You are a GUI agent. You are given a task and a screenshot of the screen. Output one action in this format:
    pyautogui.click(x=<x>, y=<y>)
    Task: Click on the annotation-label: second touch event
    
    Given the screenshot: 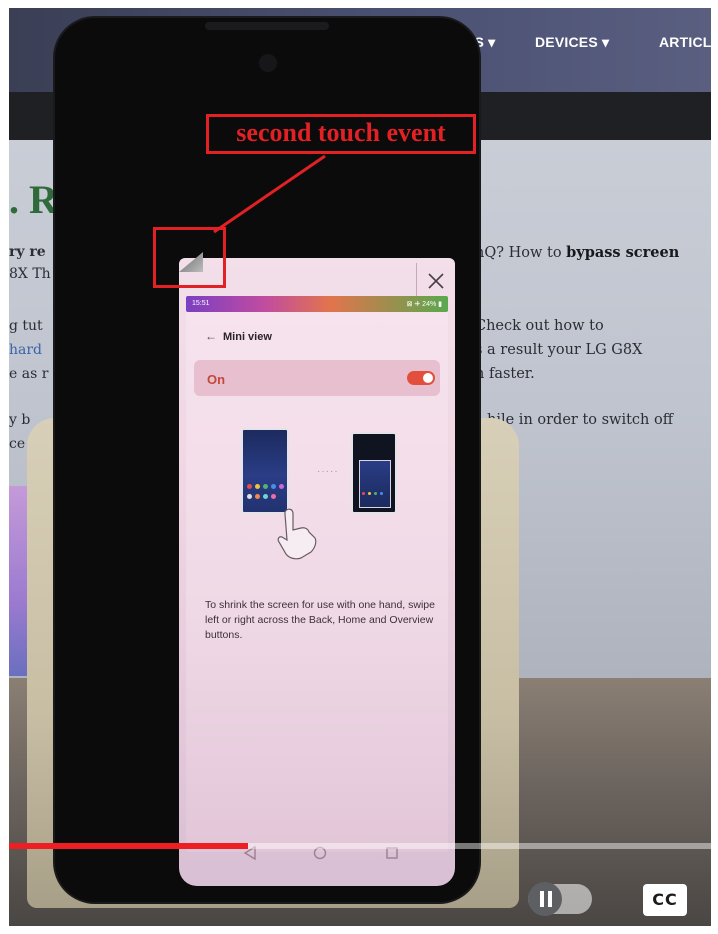 What is the action you would take?
    pyautogui.click(x=341, y=132)
    